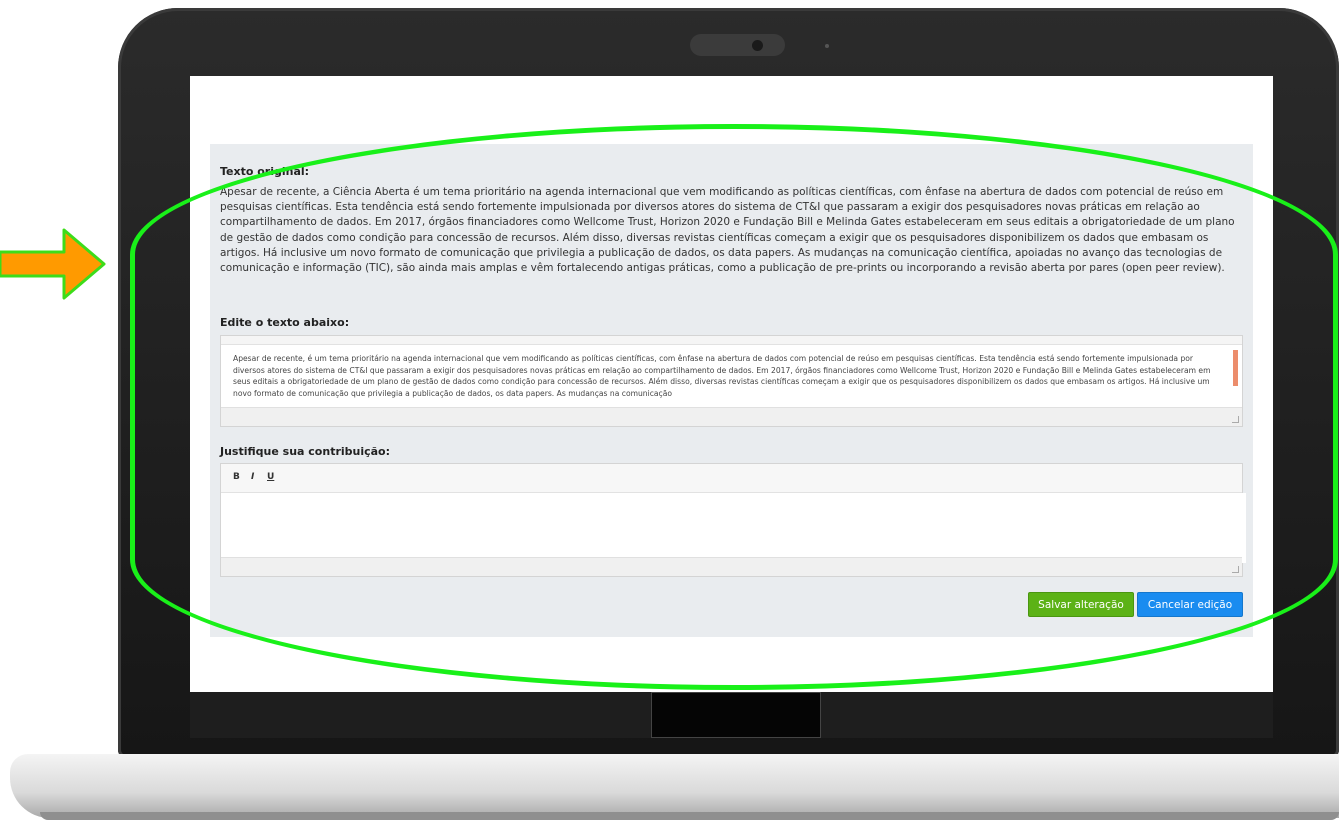 Image resolution: width=1339 pixels, height=824 pixels. Describe the element at coordinates (733, 528) in the screenshot. I see `justify-input` at that location.